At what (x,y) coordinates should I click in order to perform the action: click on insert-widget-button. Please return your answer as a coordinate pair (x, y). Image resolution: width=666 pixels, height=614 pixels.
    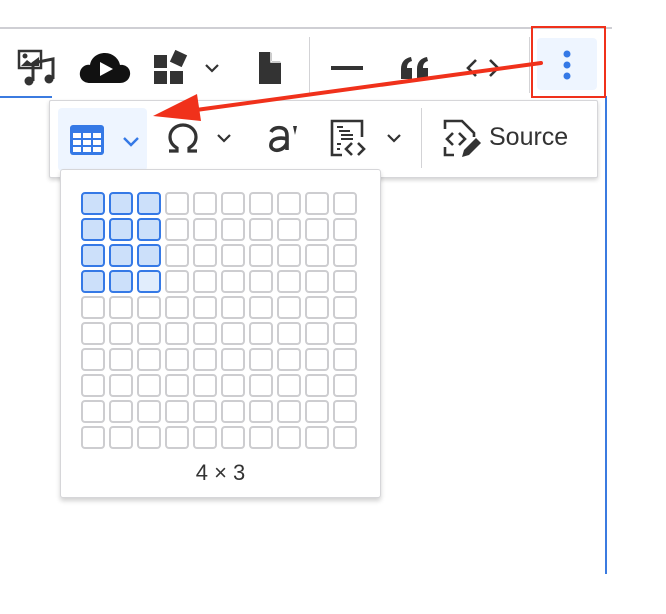
    Looking at the image, I should click on (190, 68).